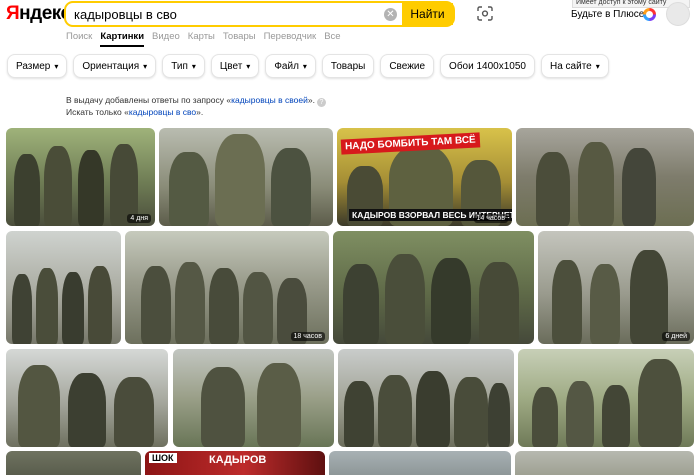 This screenshot has width=700, height=475. Describe the element at coordinates (649, 14) in the screenshot. I see `plus-icon` at that location.